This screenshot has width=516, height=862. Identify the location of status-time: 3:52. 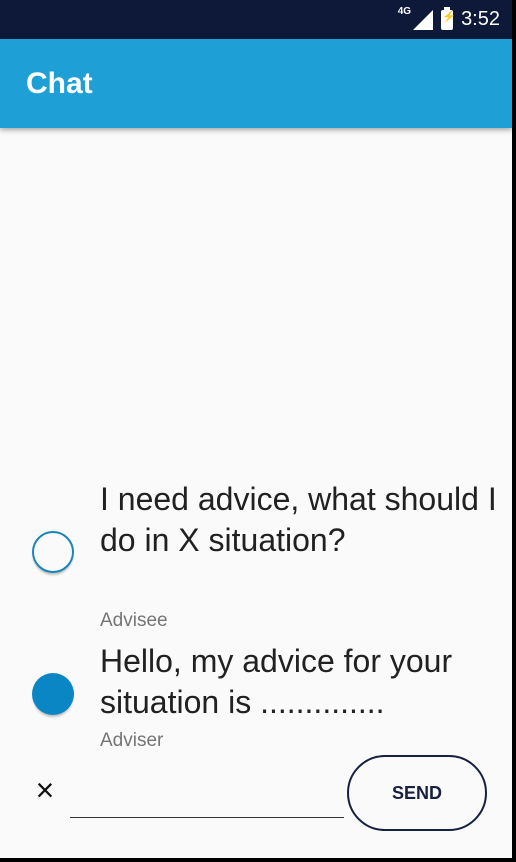
(480, 19).